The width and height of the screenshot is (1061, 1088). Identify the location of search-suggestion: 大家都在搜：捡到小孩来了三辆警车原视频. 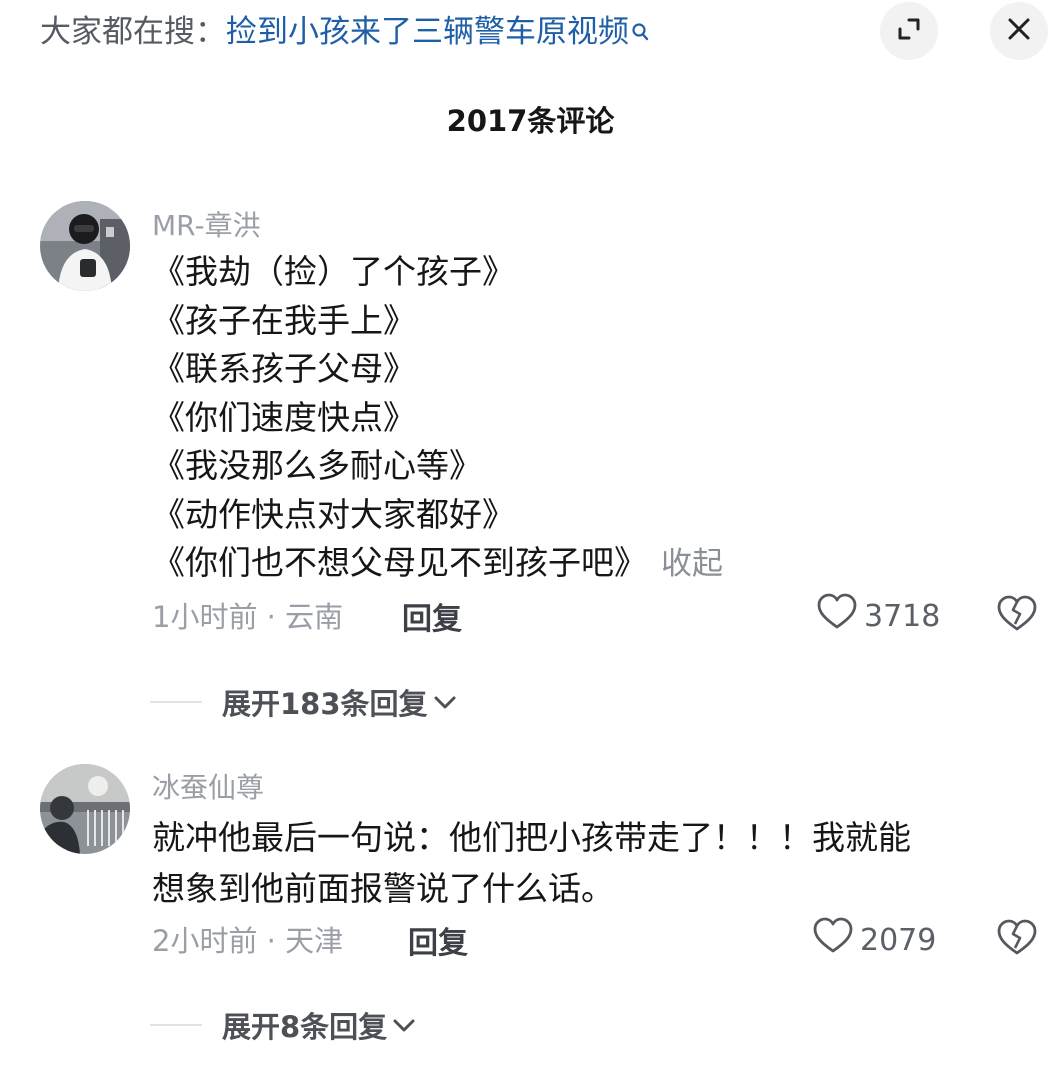
(345, 33).